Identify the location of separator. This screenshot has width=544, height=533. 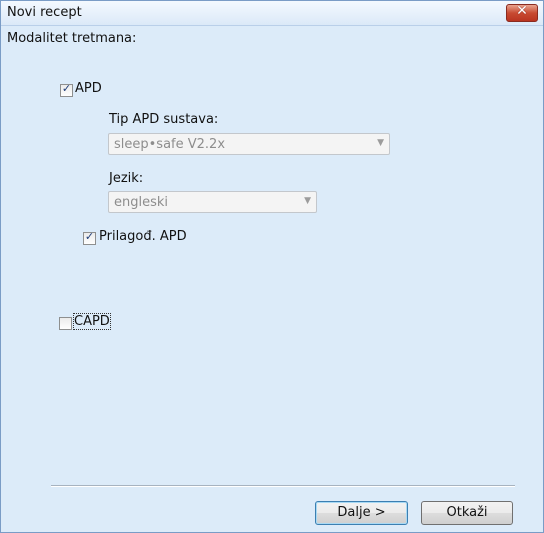
(283, 486).